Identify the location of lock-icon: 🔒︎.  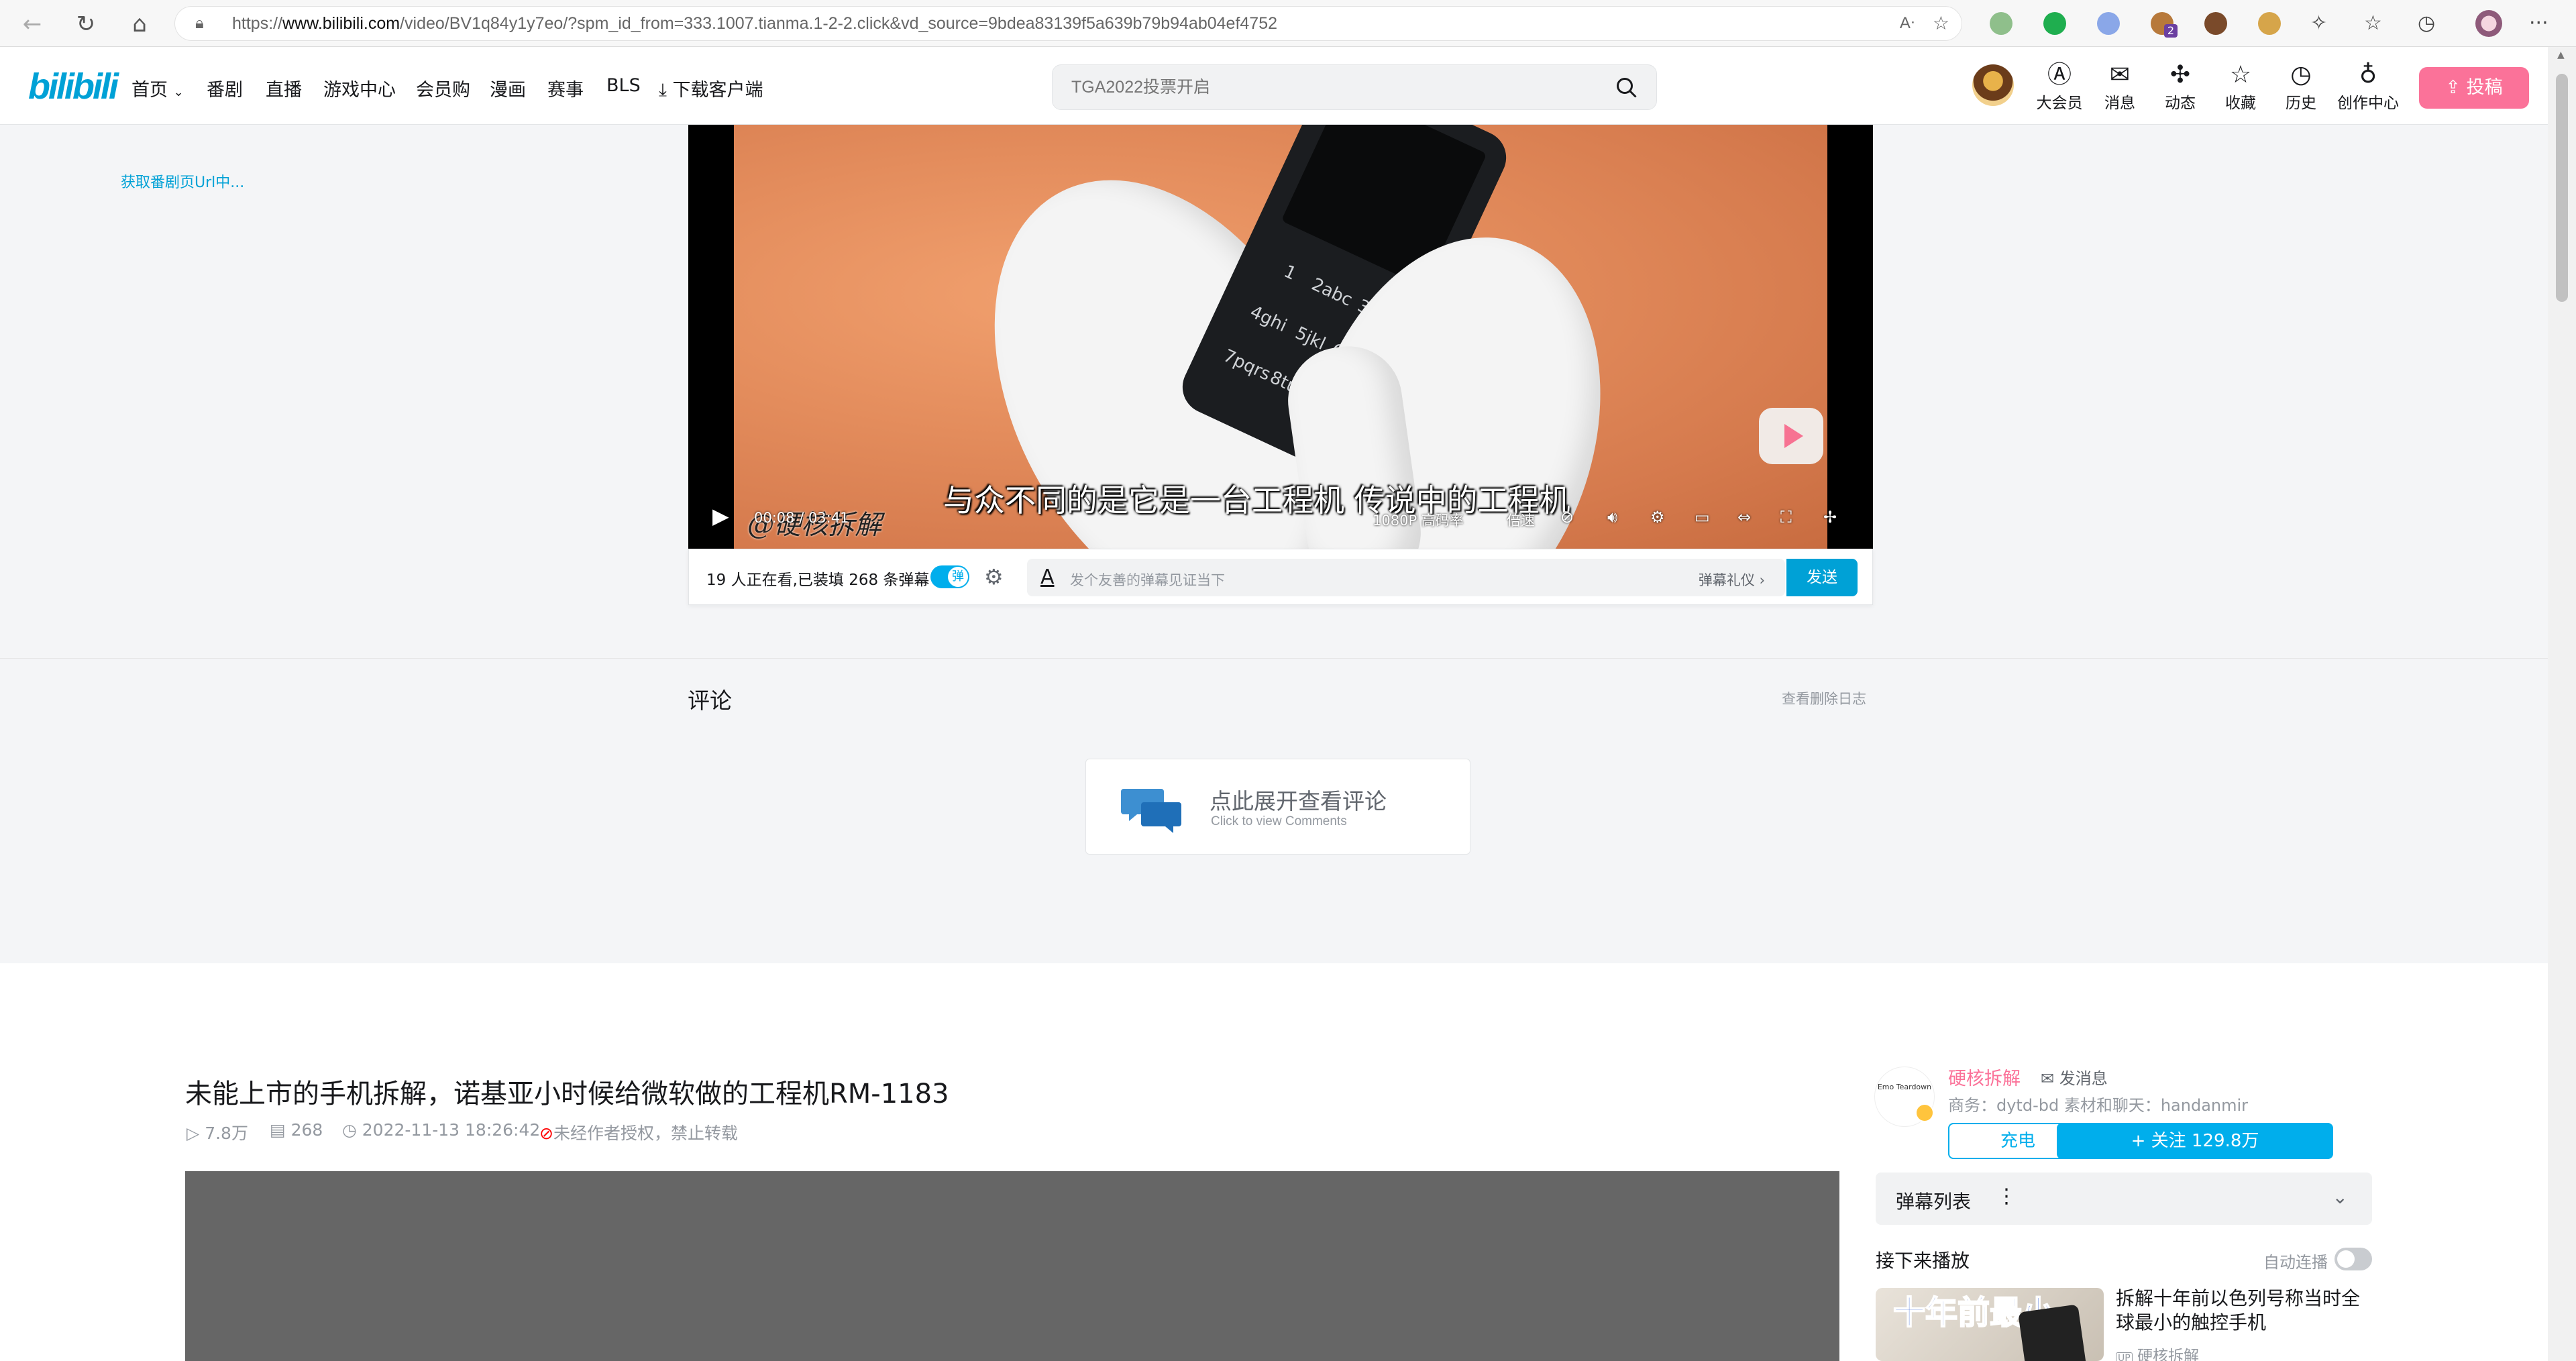
(199, 23).